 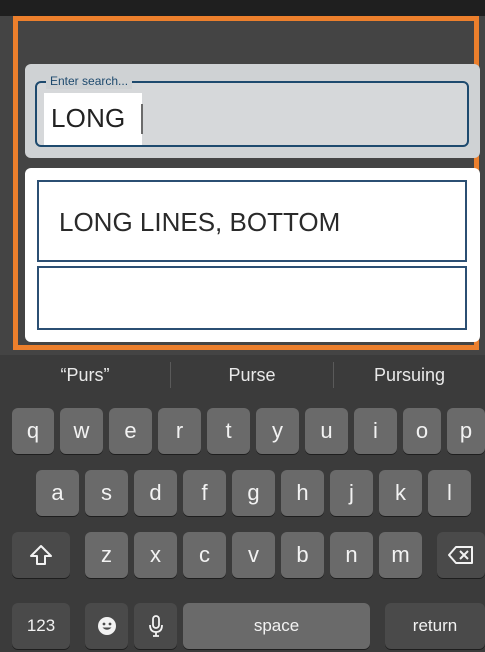 I want to click on key-q: q, so click(x=33, y=431).